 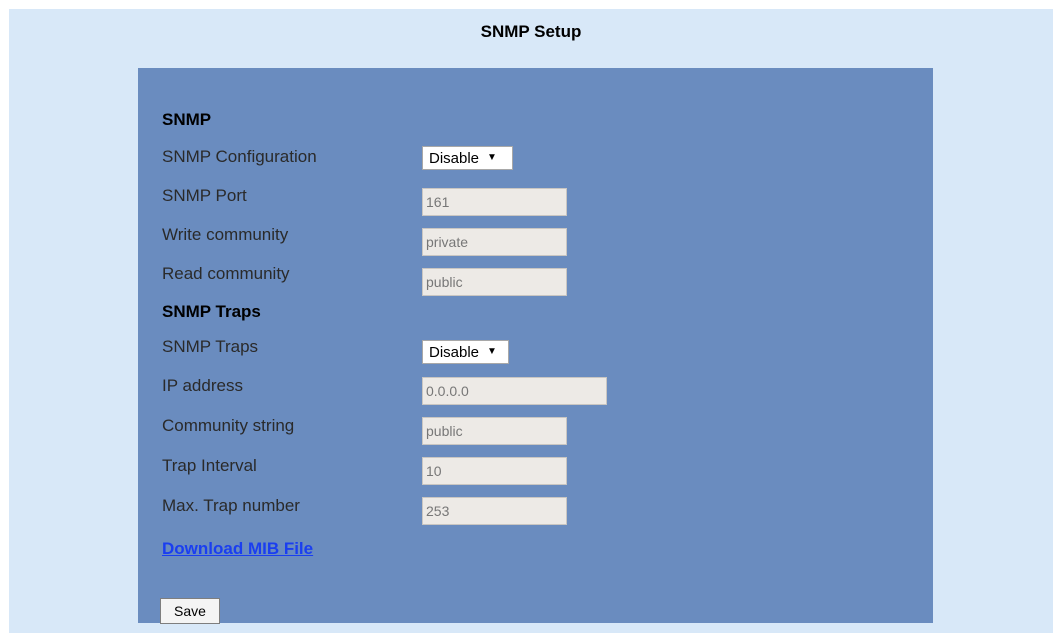 What do you see at coordinates (454, 352) in the screenshot?
I see `snmp-traps-value: Disable` at bounding box center [454, 352].